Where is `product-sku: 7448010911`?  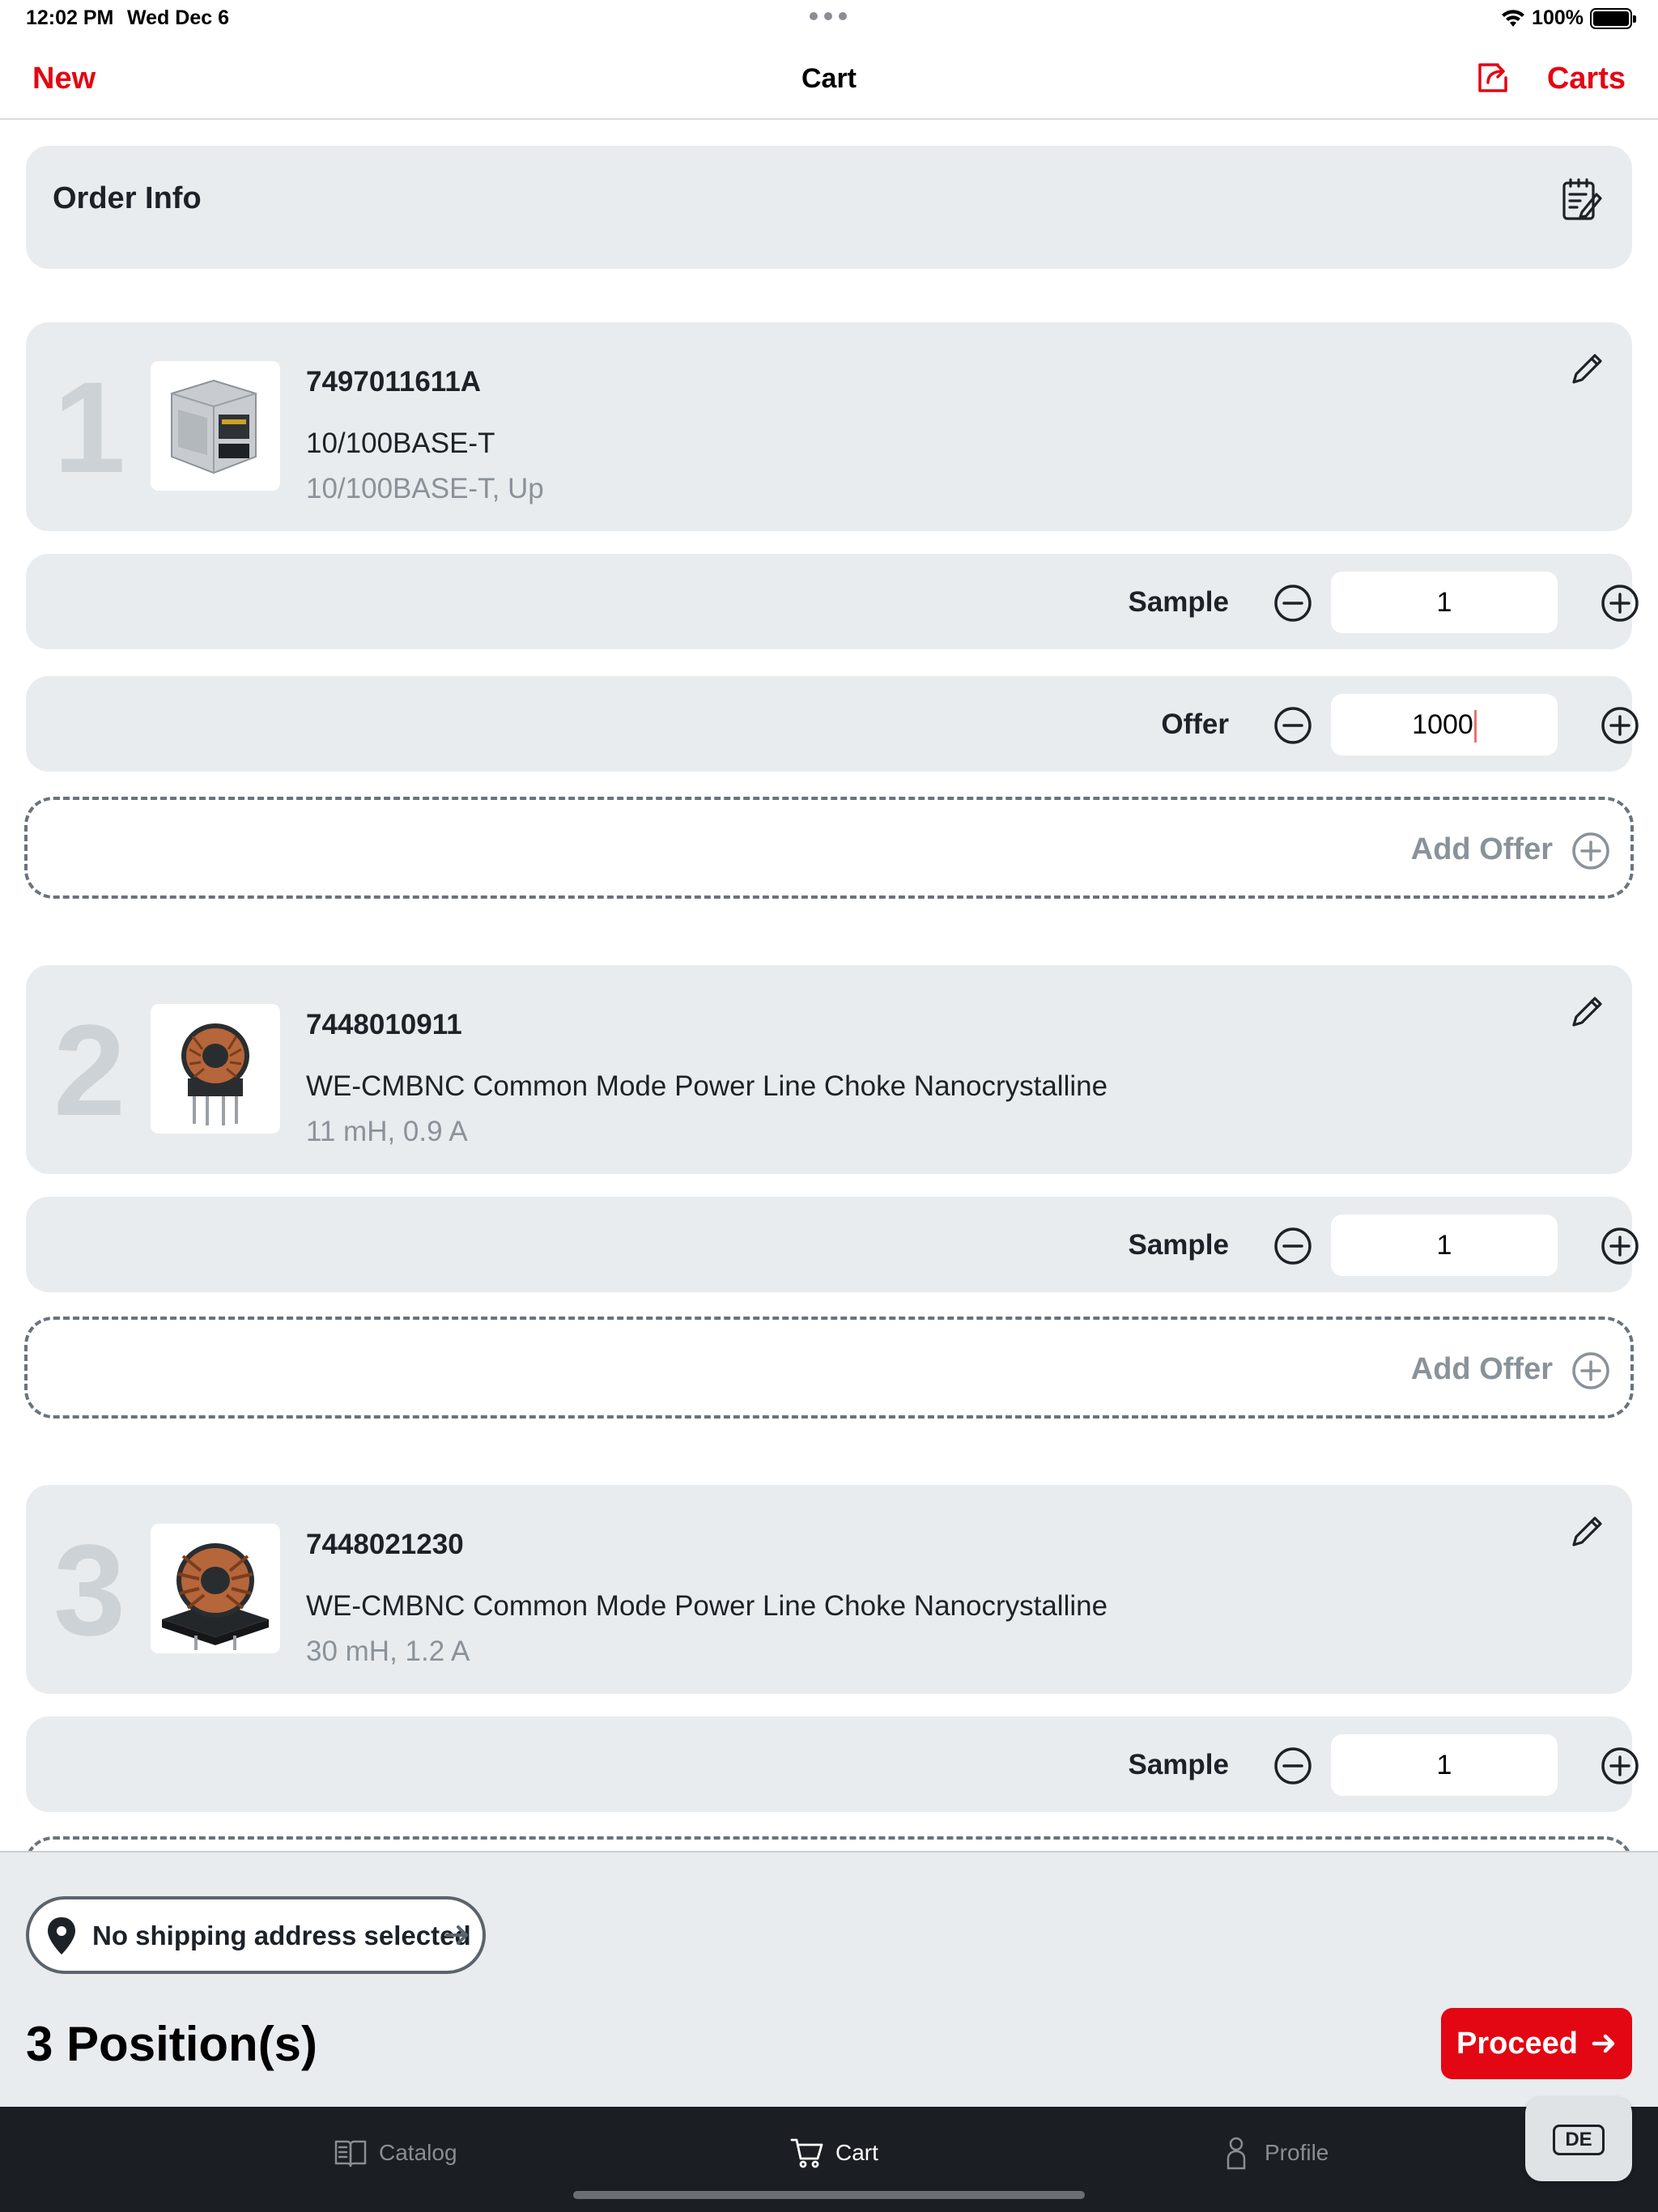
product-sku: 7448010911 is located at coordinates (384, 1025).